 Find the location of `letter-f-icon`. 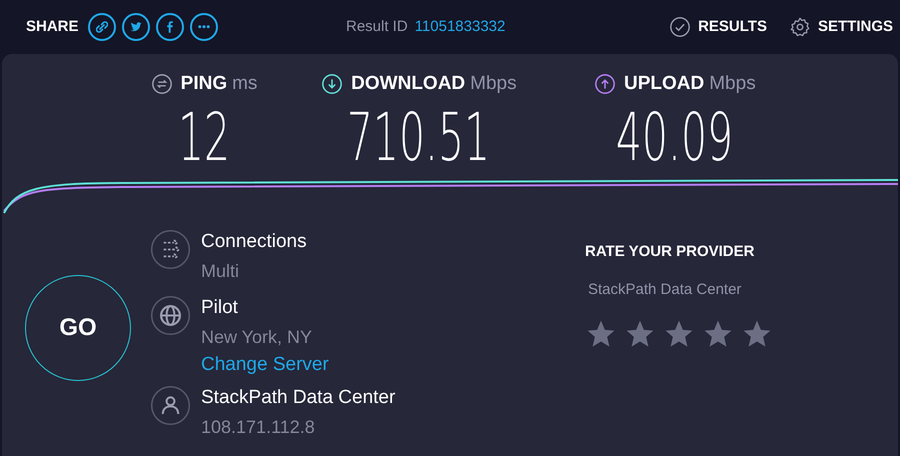

letter-f-icon is located at coordinates (169, 27).